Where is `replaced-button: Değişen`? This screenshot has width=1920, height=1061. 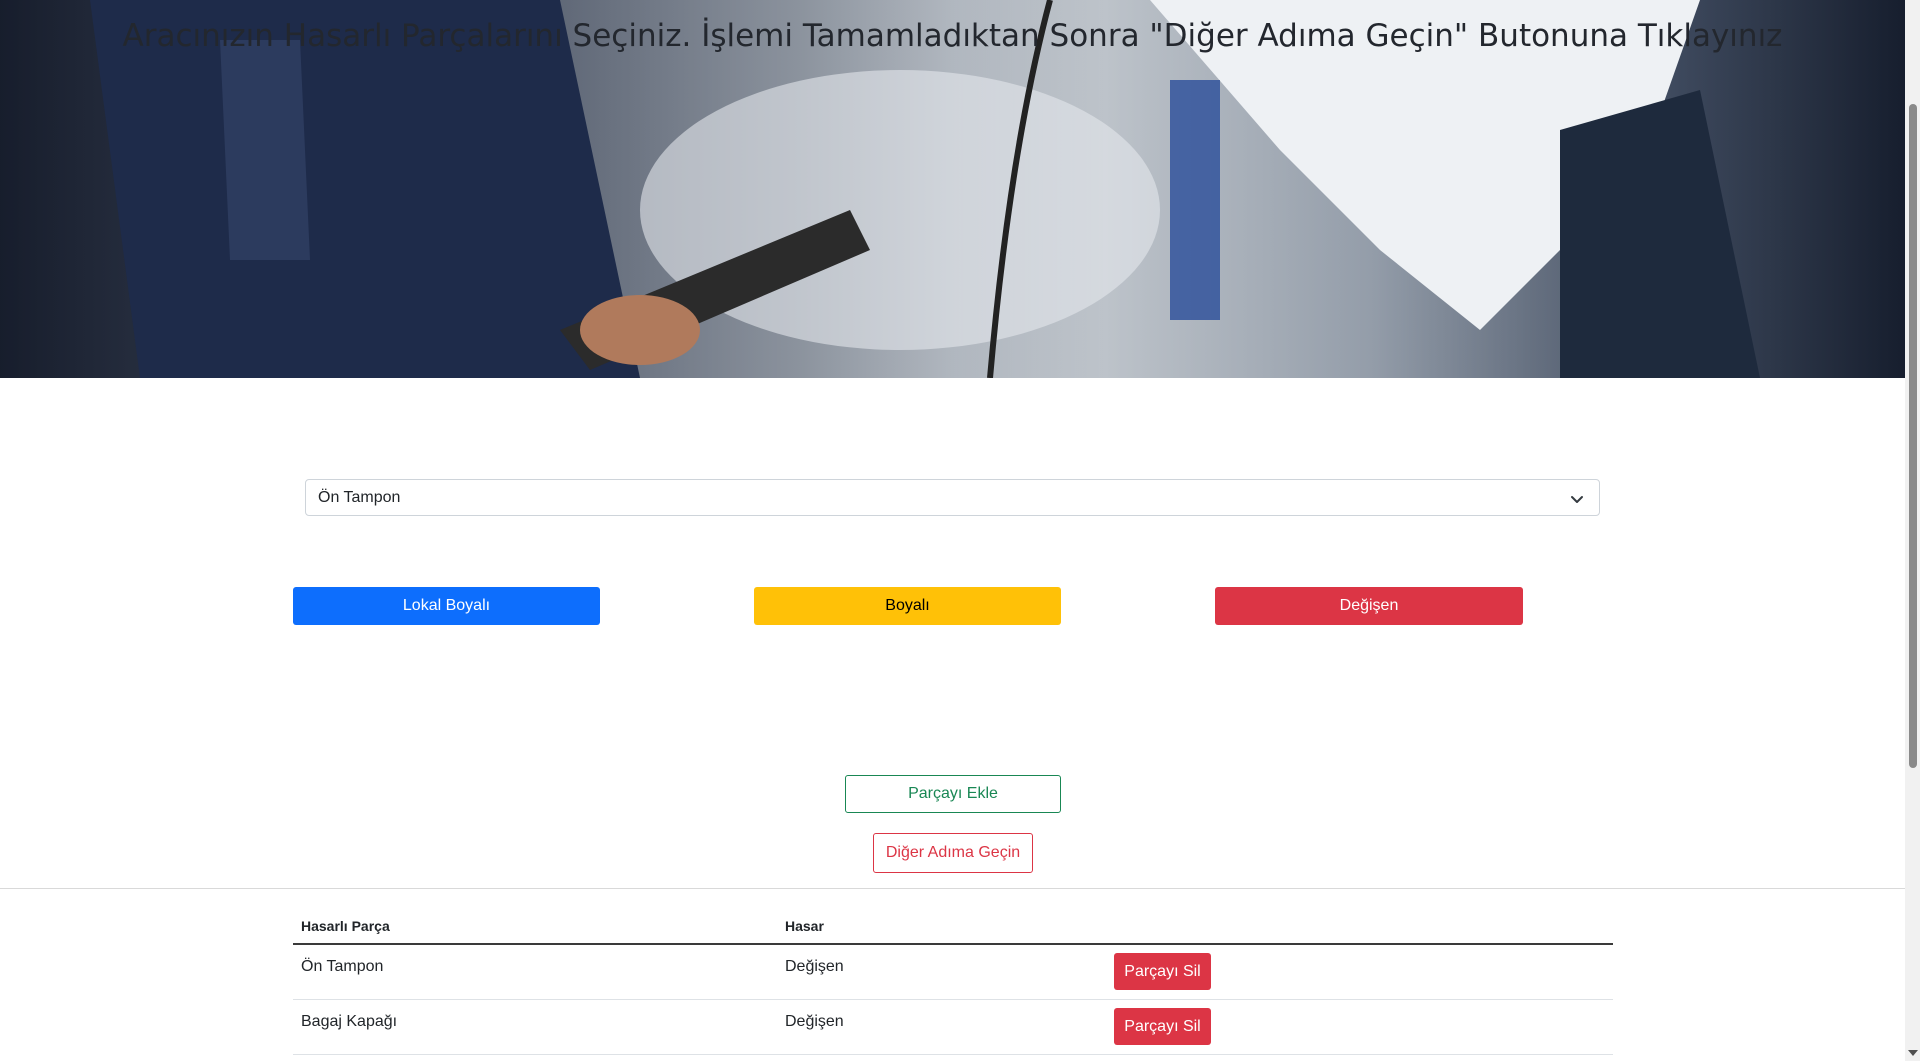 replaced-button: Değişen is located at coordinates (1369, 606).